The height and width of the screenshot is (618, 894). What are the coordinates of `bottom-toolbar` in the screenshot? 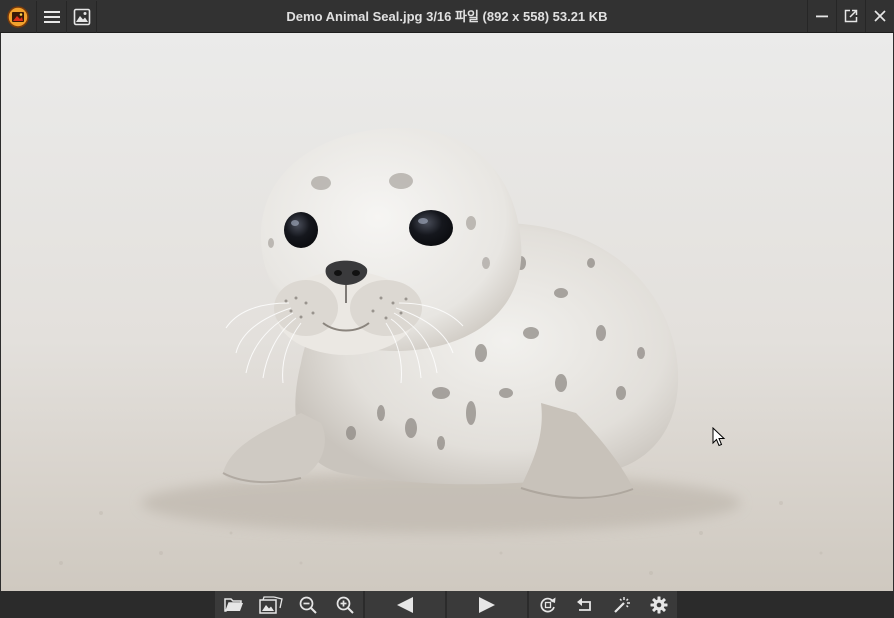 It's located at (447, 604).